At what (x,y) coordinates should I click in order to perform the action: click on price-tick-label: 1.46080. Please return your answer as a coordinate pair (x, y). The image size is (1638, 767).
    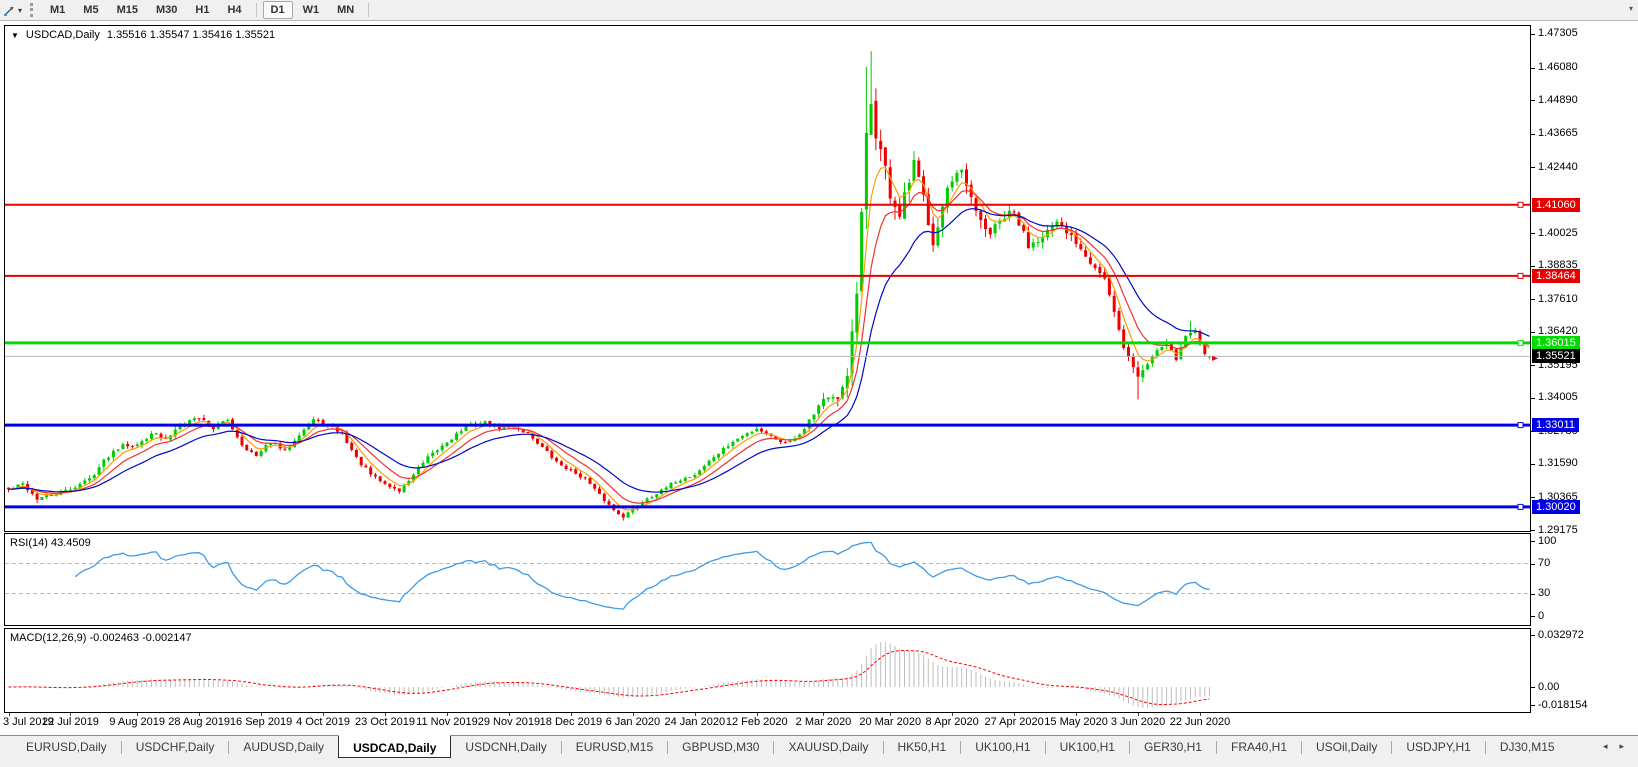
    Looking at the image, I should click on (1558, 67).